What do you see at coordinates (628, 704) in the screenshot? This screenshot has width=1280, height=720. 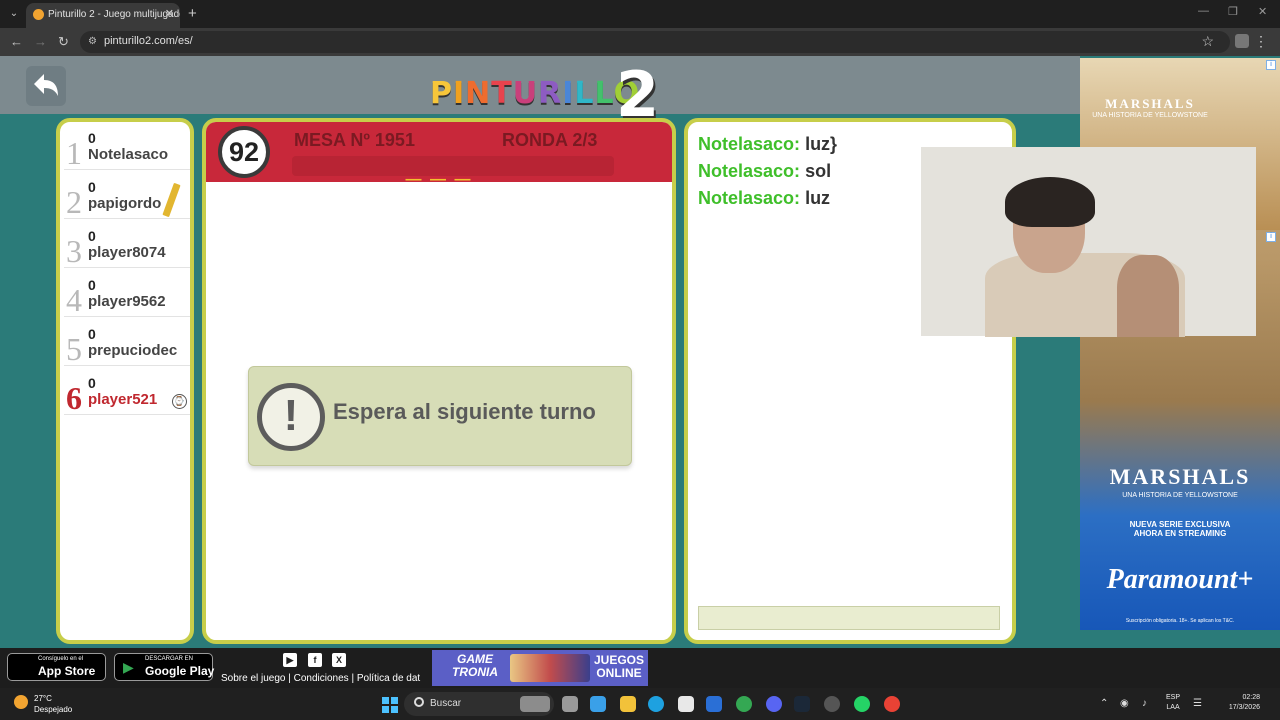 I see `file-explorer-icon` at bounding box center [628, 704].